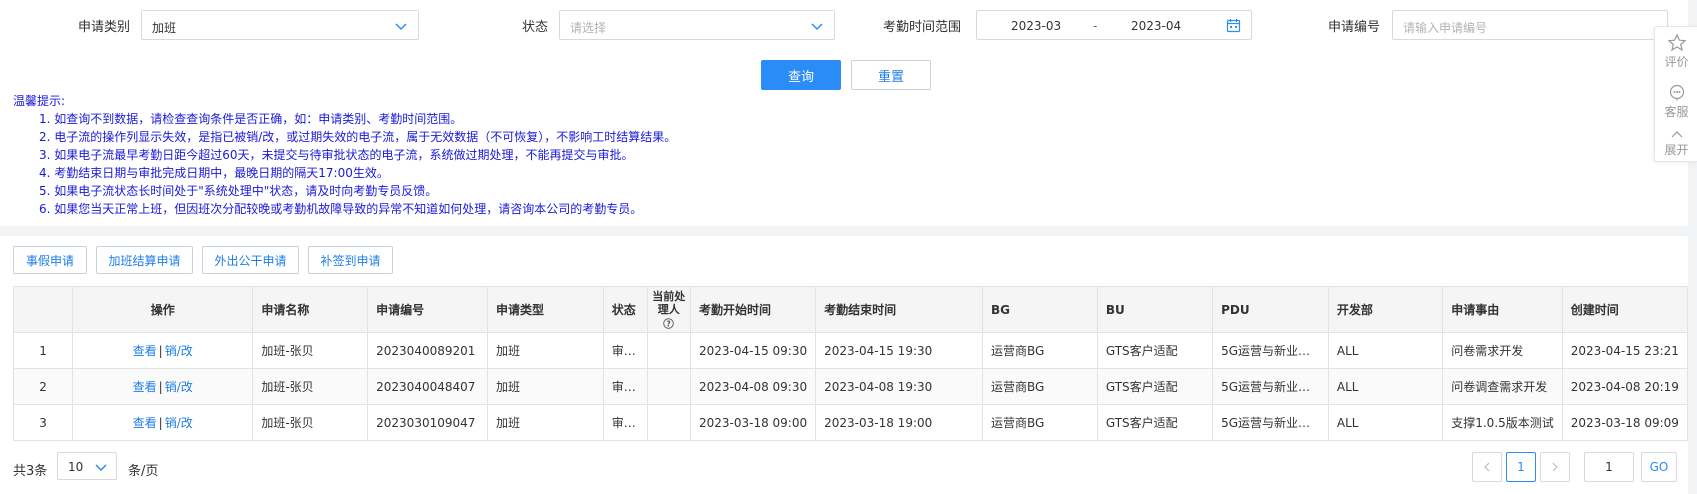  What do you see at coordinates (1530, 25) in the screenshot?
I see `application-number-input: 请输入申请编号` at bounding box center [1530, 25].